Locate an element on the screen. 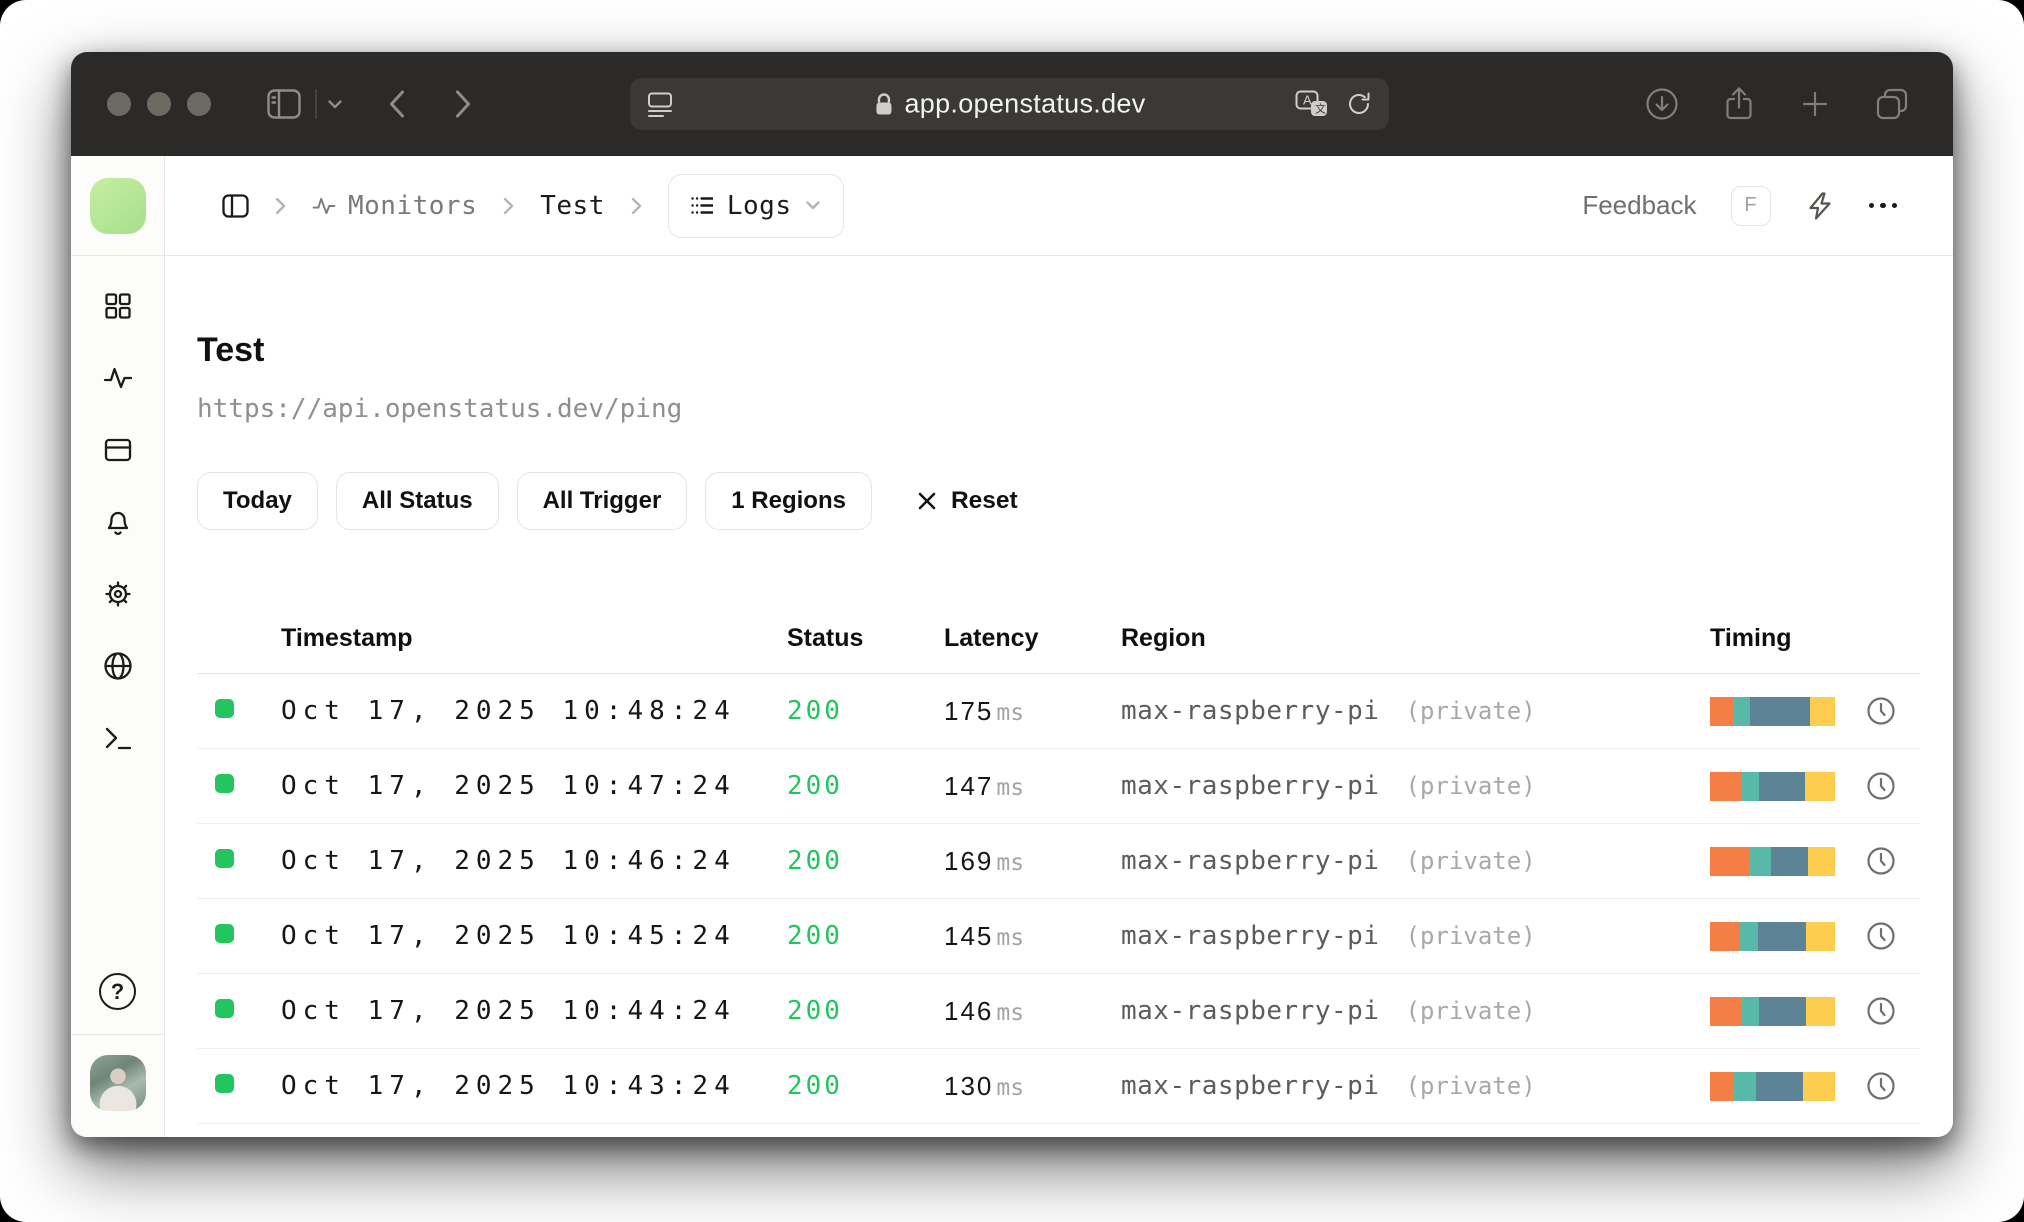  sidebar-nav is located at coordinates (117, 515).